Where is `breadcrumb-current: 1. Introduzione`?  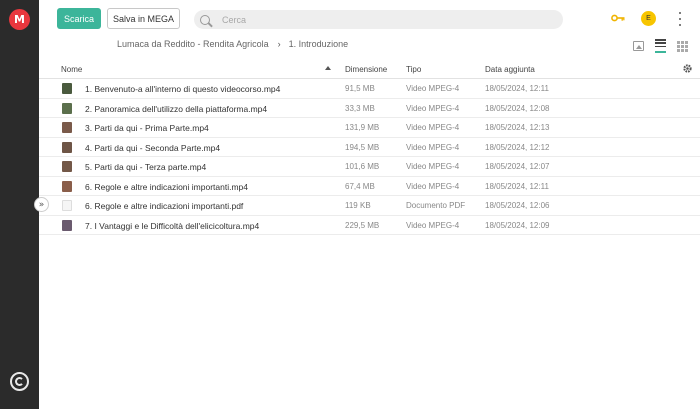
breadcrumb-current: 1. Introduzione is located at coordinates (319, 44).